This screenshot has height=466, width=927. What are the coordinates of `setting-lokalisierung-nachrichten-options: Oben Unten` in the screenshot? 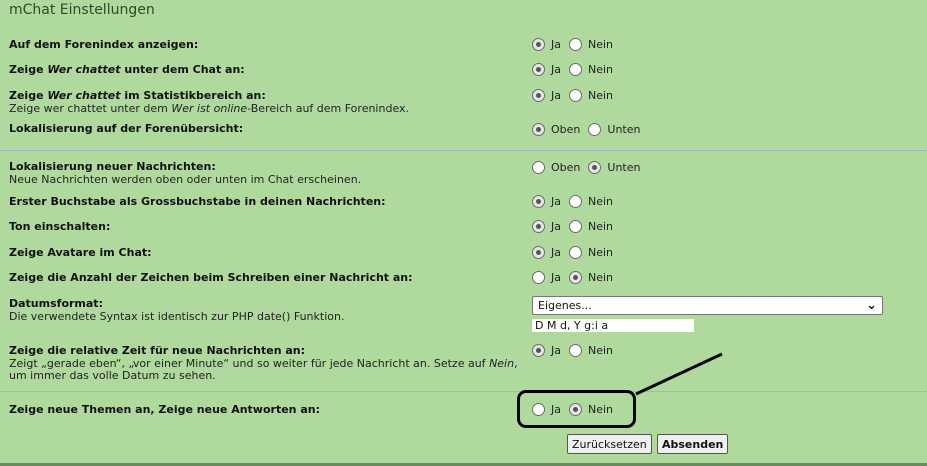 It's located at (590, 167).